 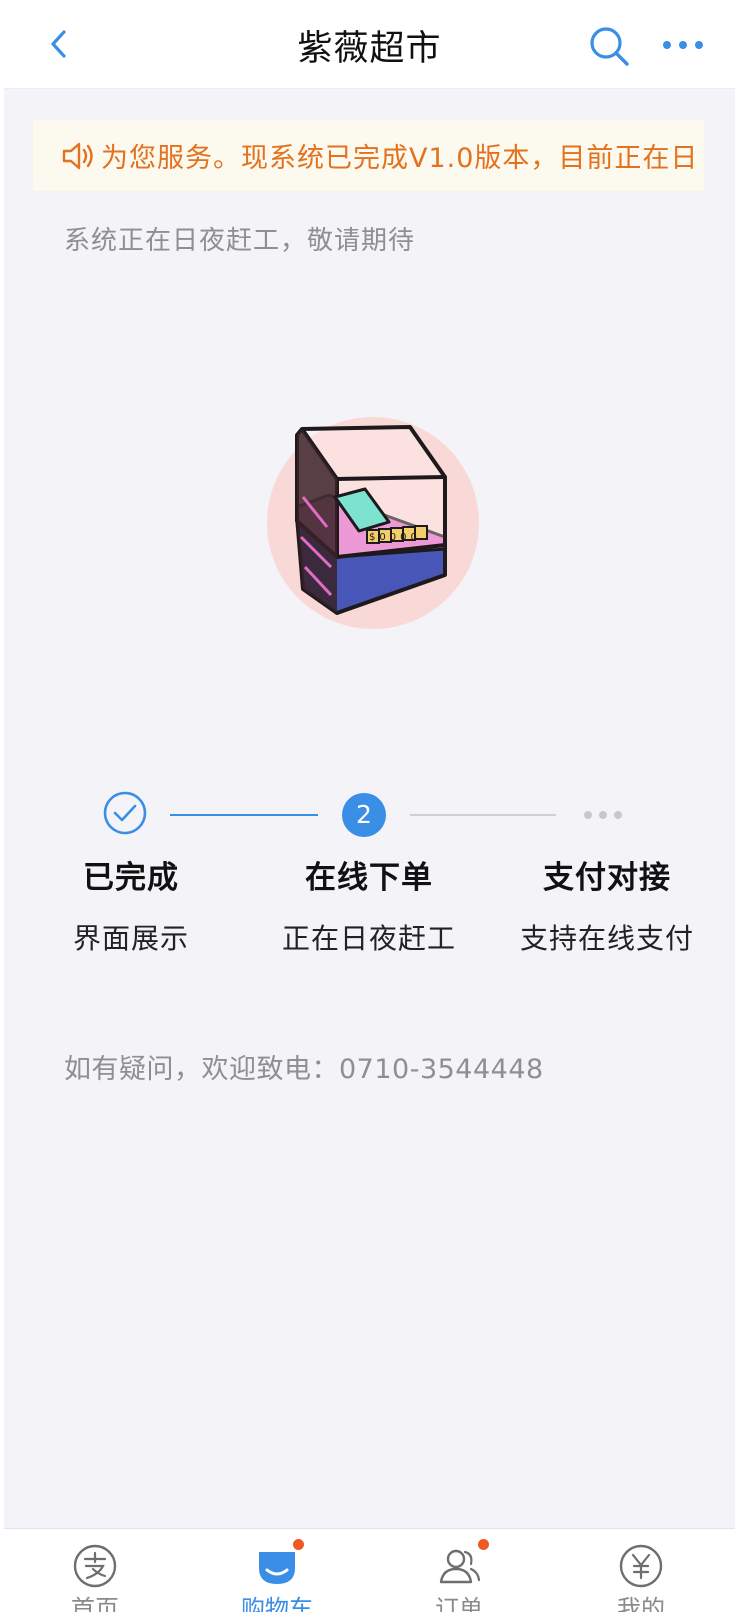 I want to click on cart-badge-dot, so click(x=298, y=1544).